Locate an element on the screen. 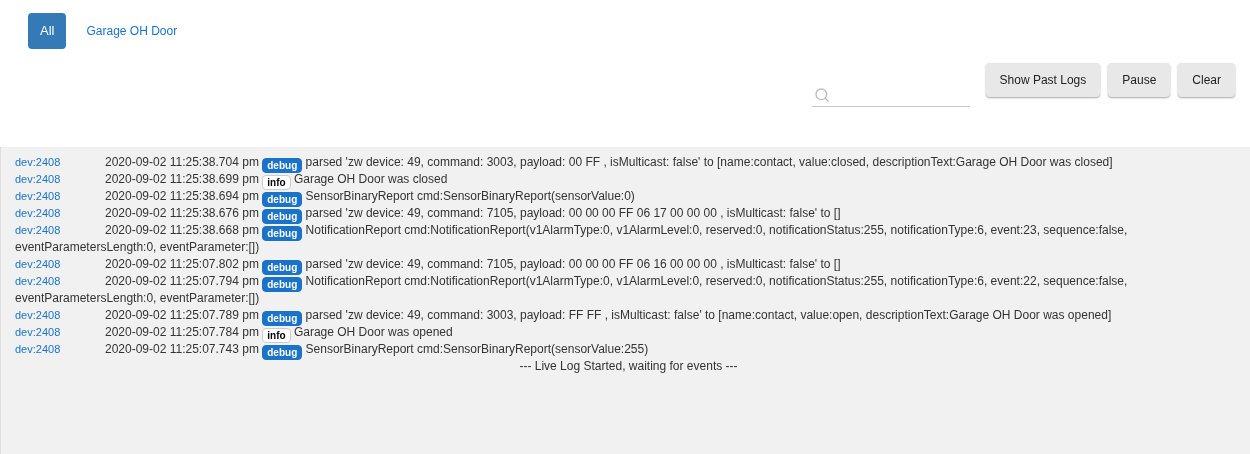 The width and height of the screenshot is (1250, 454). log-message: Garage OH Door was closed is located at coordinates (370, 179).